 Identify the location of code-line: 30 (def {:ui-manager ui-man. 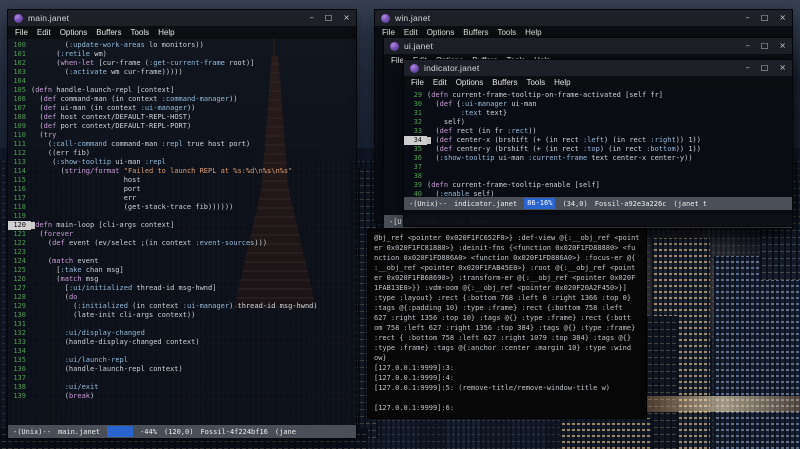
(598, 104).